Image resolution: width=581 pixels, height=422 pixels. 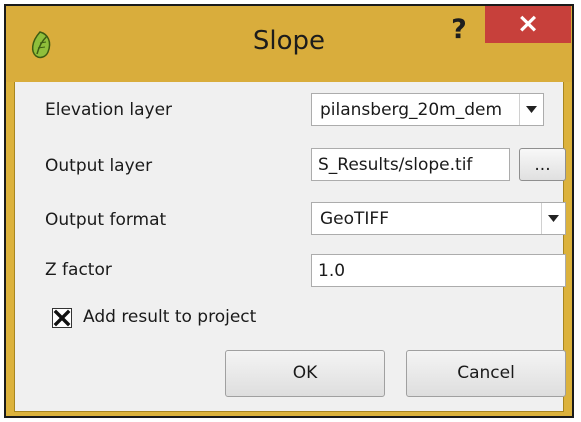 I want to click on elevation-layer-value: pilansberg_20m_dem, so click(x=411, y=110).